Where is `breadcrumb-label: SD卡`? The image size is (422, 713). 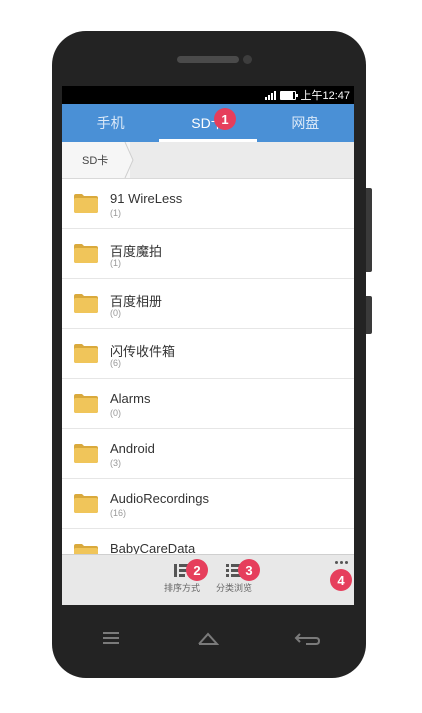 breadcrumb-label: SD卡 is located at coordinates (95, 161).